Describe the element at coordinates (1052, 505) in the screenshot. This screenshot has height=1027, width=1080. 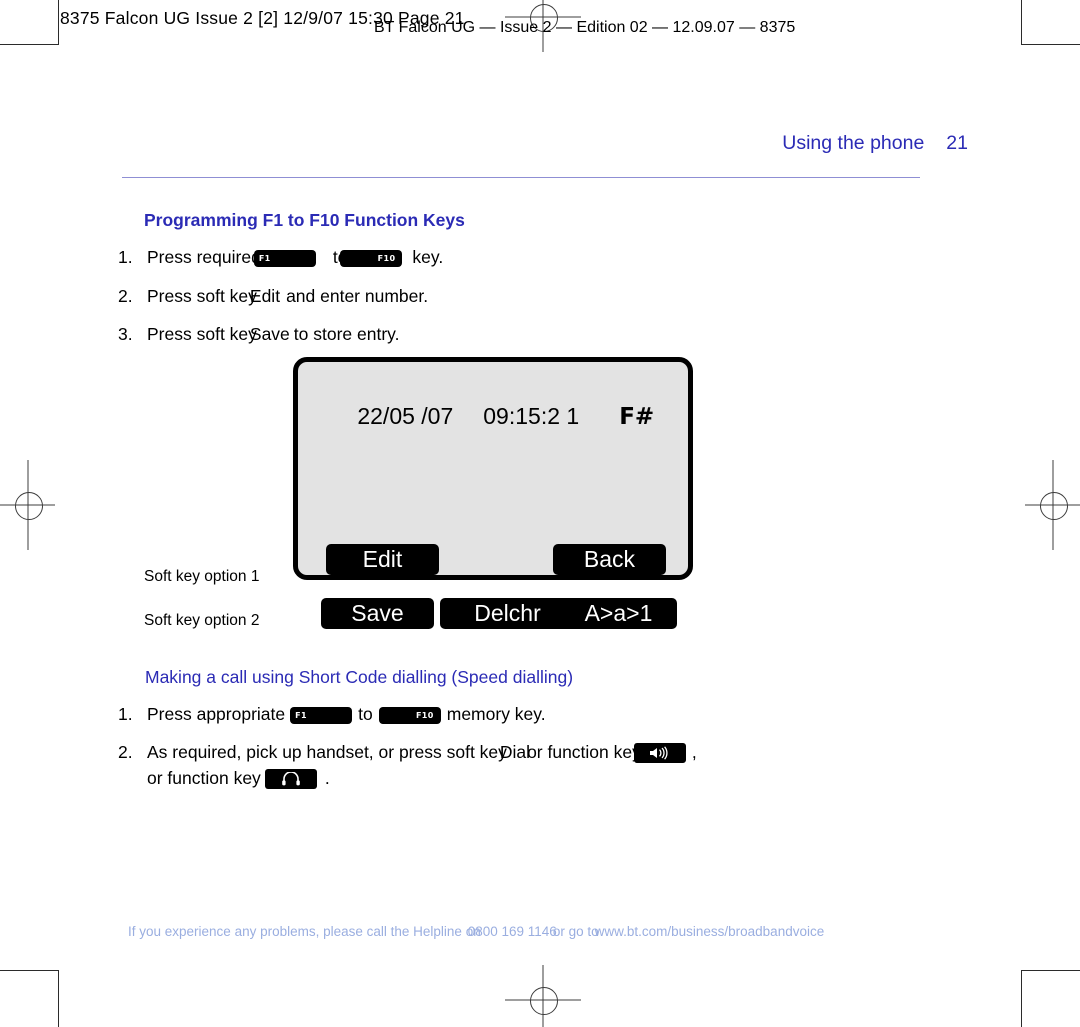
I see `registration-mark-right` at that location.